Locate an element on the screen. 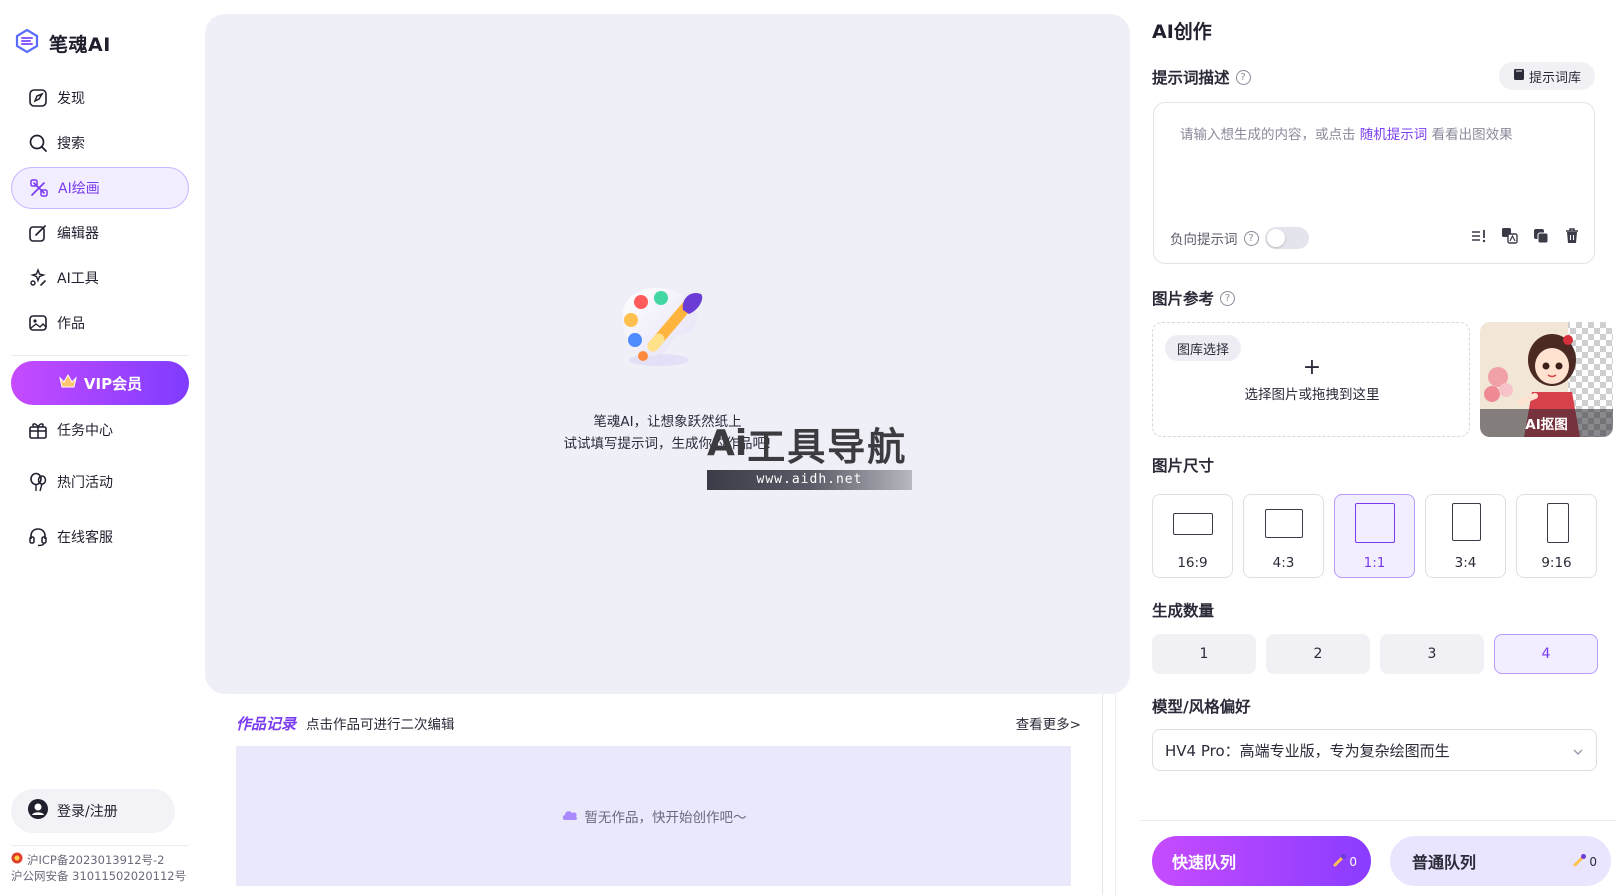 Image resolution: width=1617 pixels, height=895 pixels. count-option-3: 3 is located at coordinates (1432, 654).